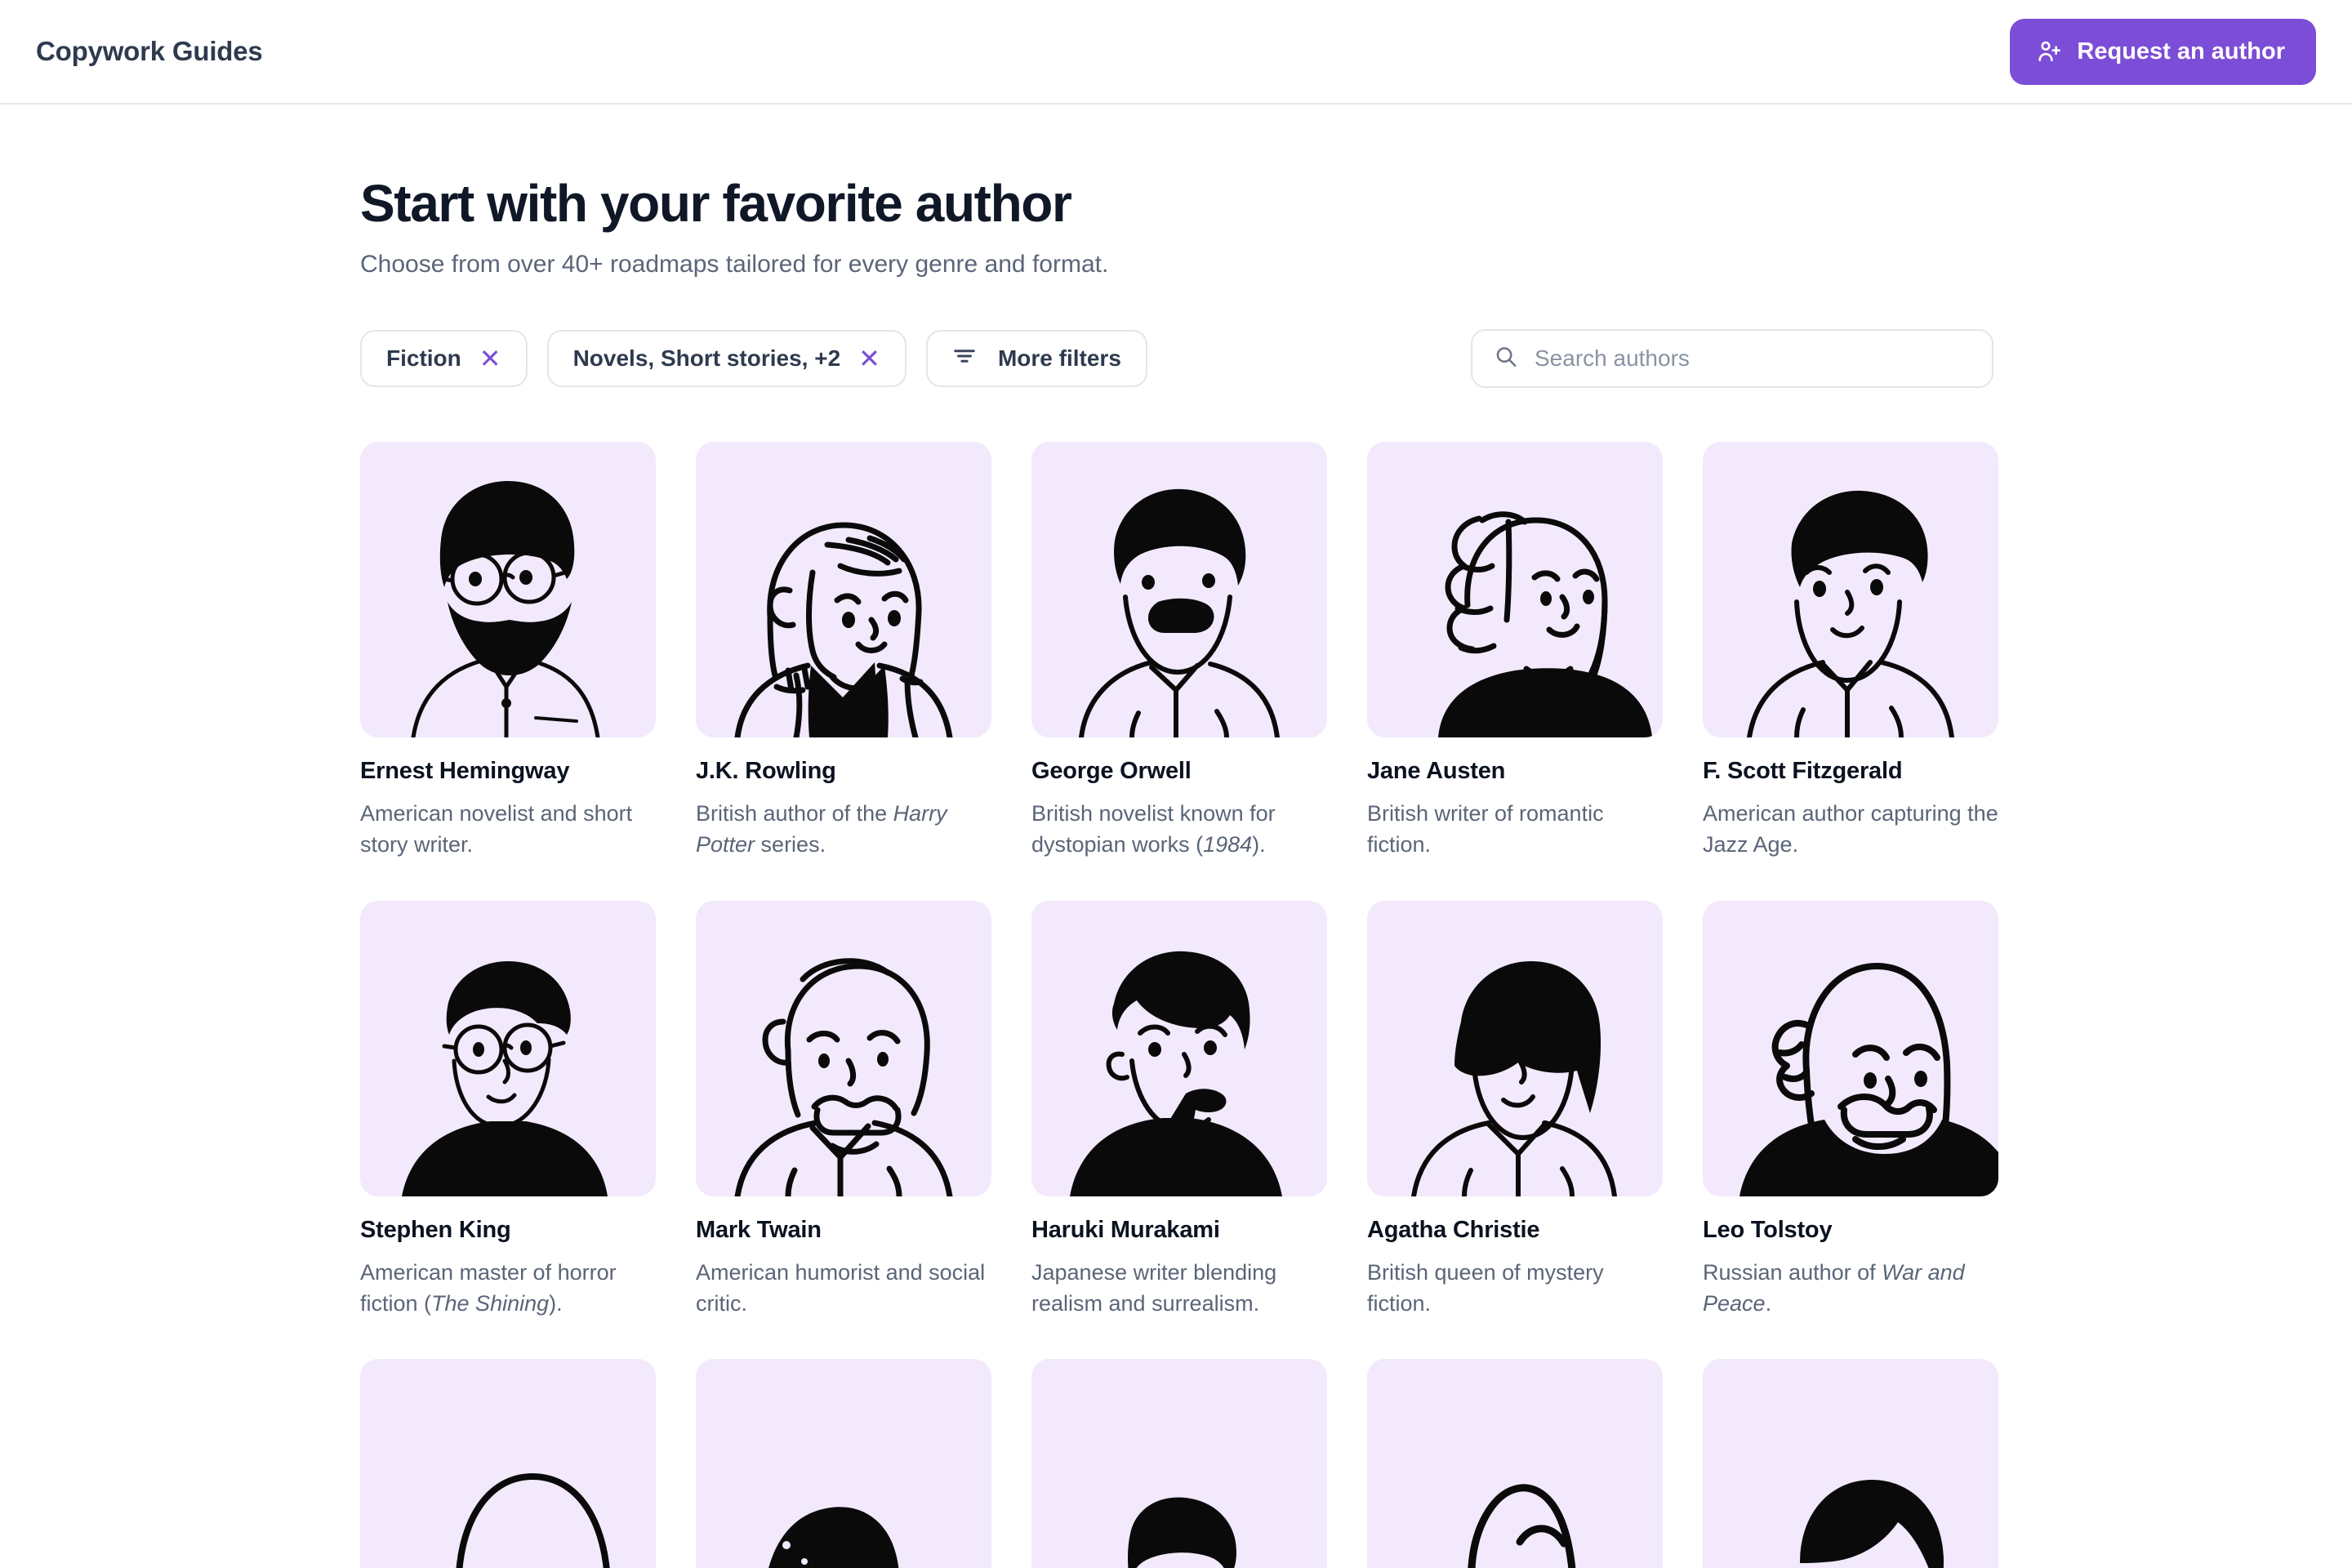  What do you see at coordinates (1111, 771) in the screenshot?
I see `author-name: George Orwell` at bounding box center [1111, 771].